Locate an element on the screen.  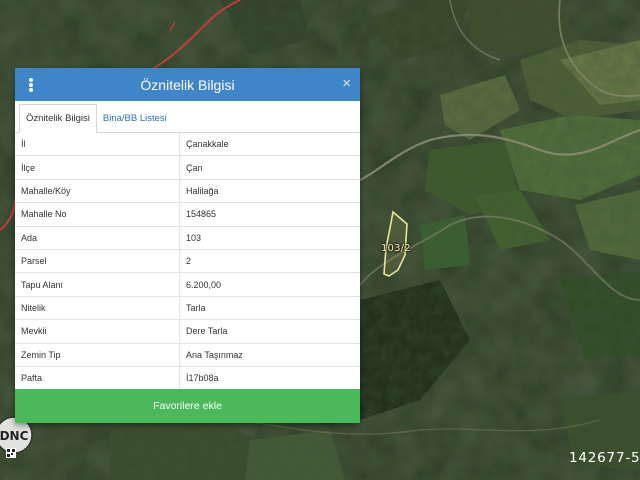
attribute-key: Ada is located at coordinates (97, 238).